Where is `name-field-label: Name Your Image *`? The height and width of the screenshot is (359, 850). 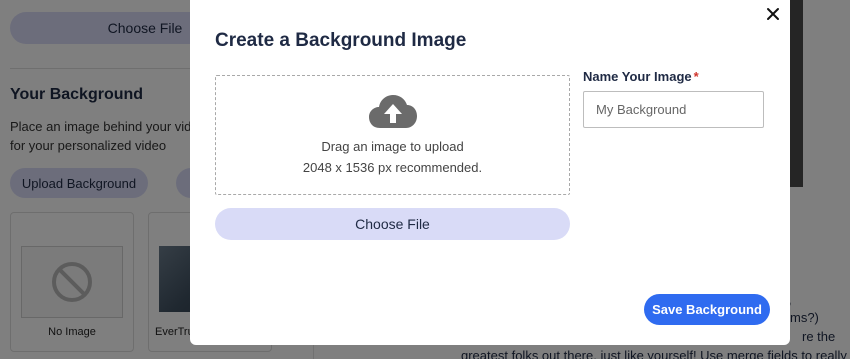
name-field-label: Name Your Image * is located at coordinates (641, 76).